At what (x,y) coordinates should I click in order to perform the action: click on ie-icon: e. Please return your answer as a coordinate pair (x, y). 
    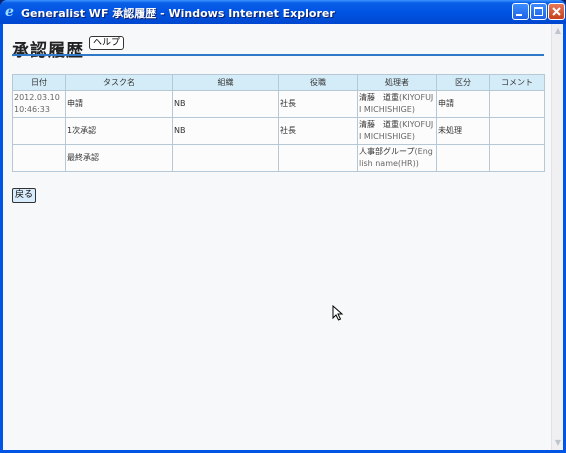
    Looking at the image, I should click on (9, 12).